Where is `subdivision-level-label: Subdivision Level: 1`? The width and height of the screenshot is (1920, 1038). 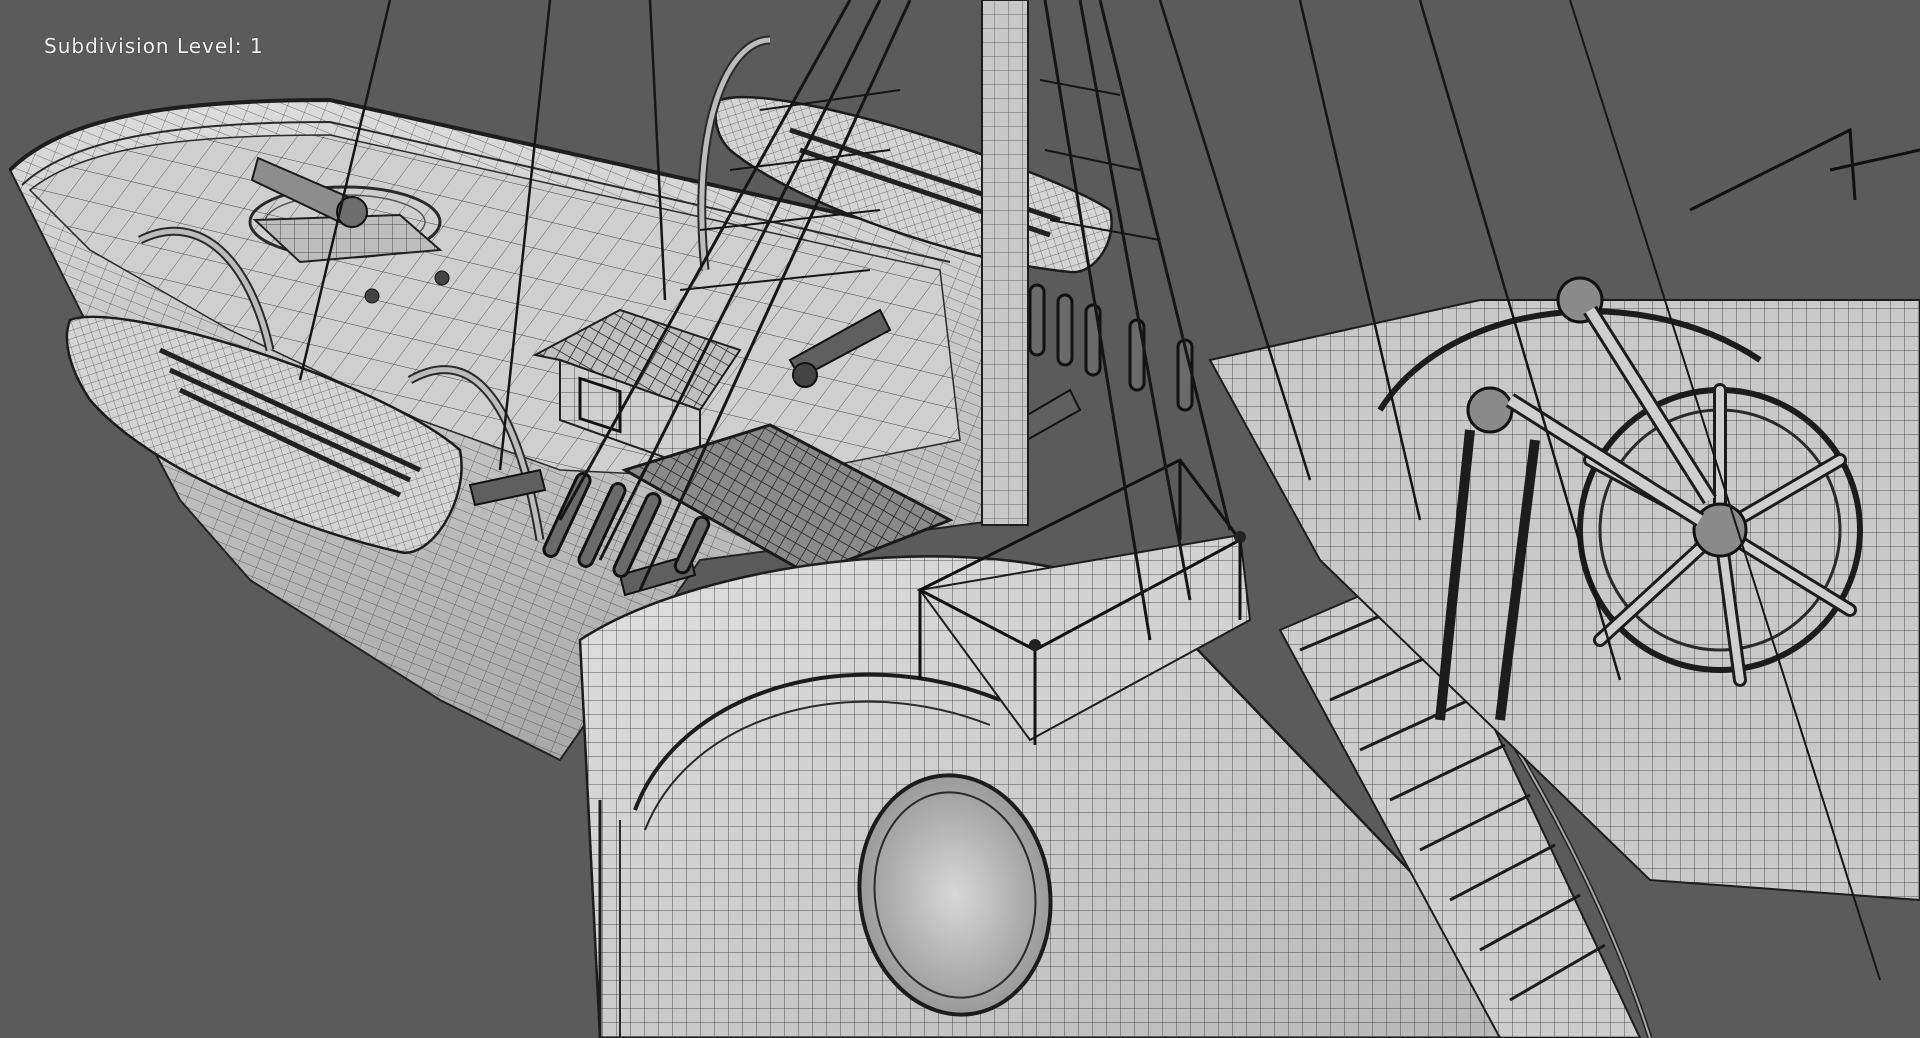 subdivision-level-label: Subdivision Level: 1 is located at coordinates (154, 46).